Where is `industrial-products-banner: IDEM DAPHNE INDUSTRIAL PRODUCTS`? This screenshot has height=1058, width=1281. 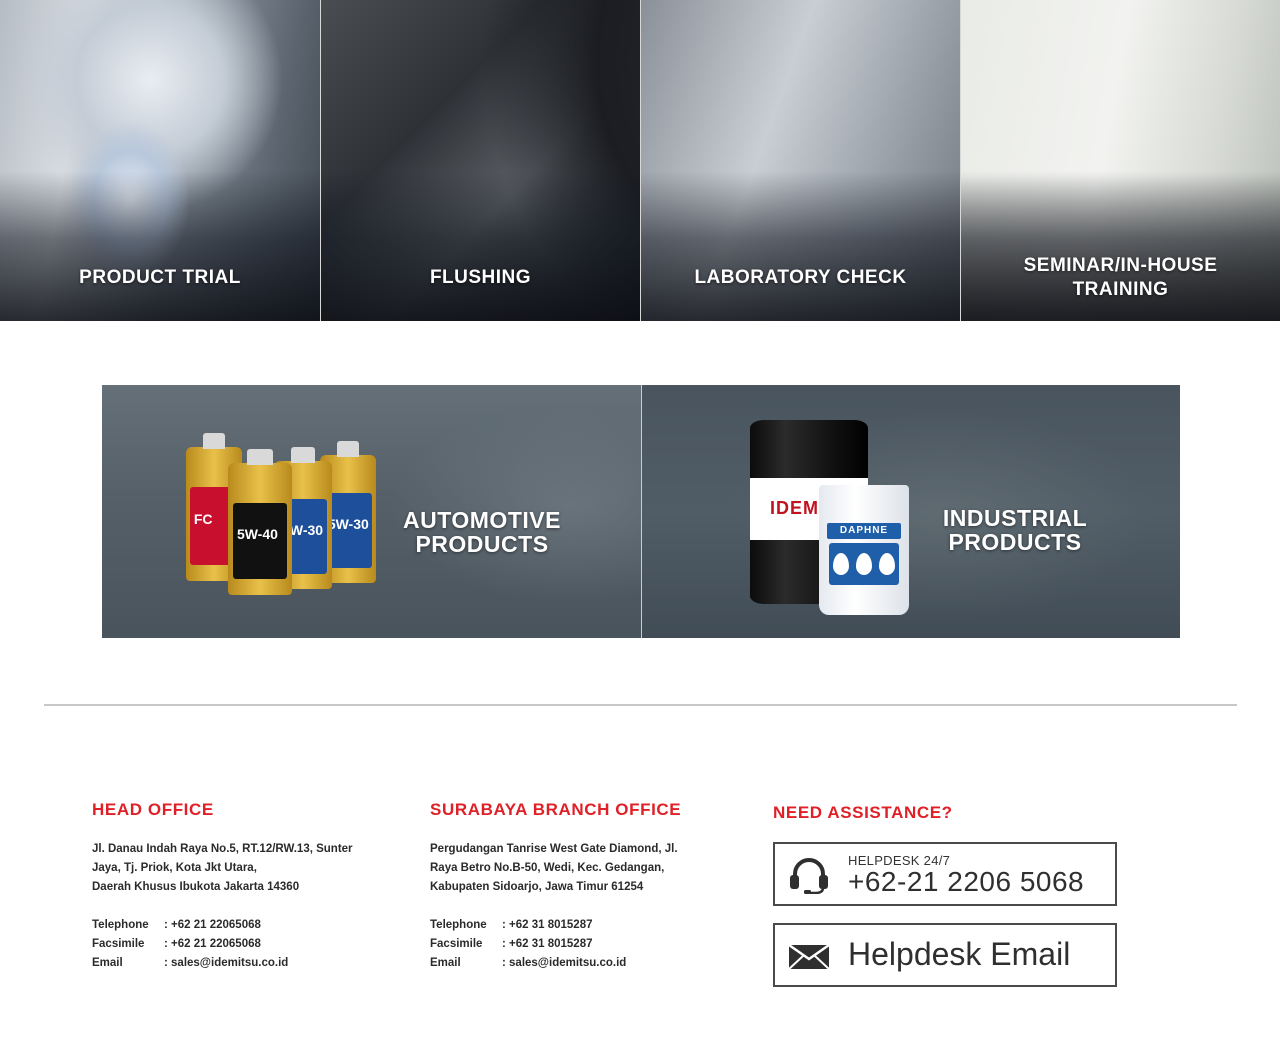 industrial-products-banner: IDEM DAPHNE INDUSTRIAL PRODUCTS is located at coordinates (910, 511).